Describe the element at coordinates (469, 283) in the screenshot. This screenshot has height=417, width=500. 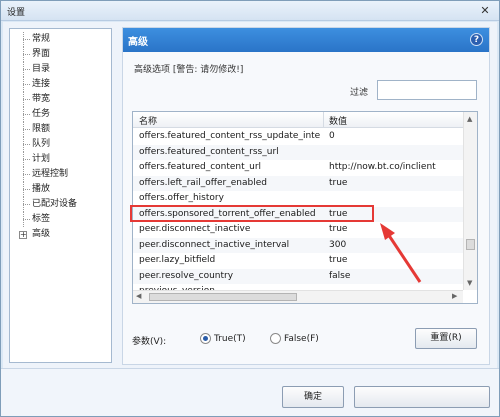
I see `scroll-down-icon: ▼` at that location.